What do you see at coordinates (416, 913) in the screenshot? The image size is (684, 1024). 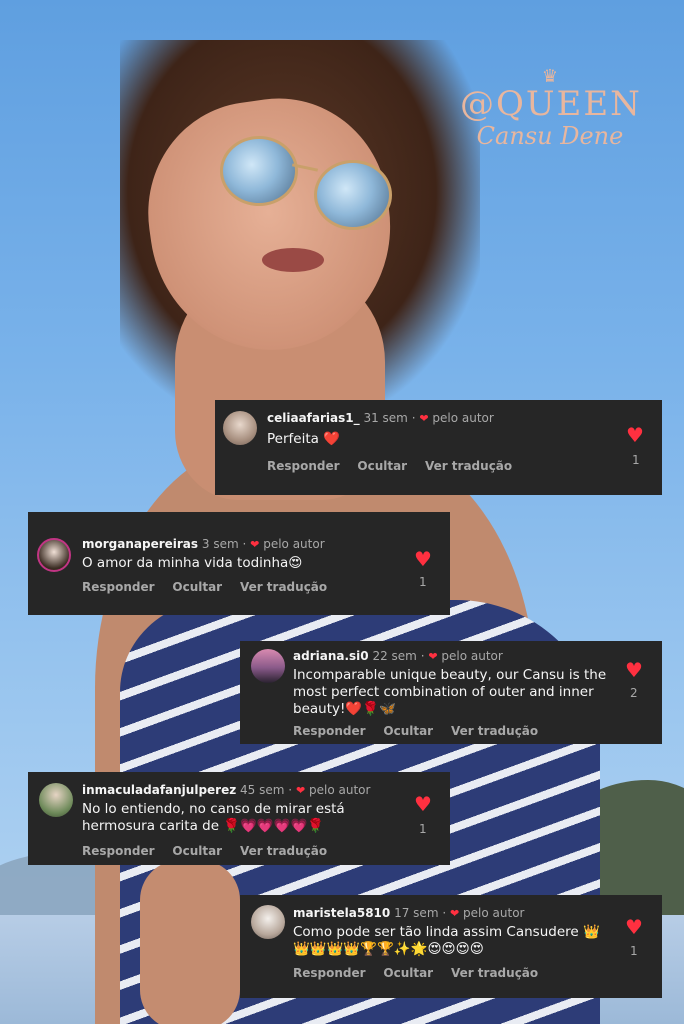 I see `comment-time: 17 sem` at bounding box center [416, 913].